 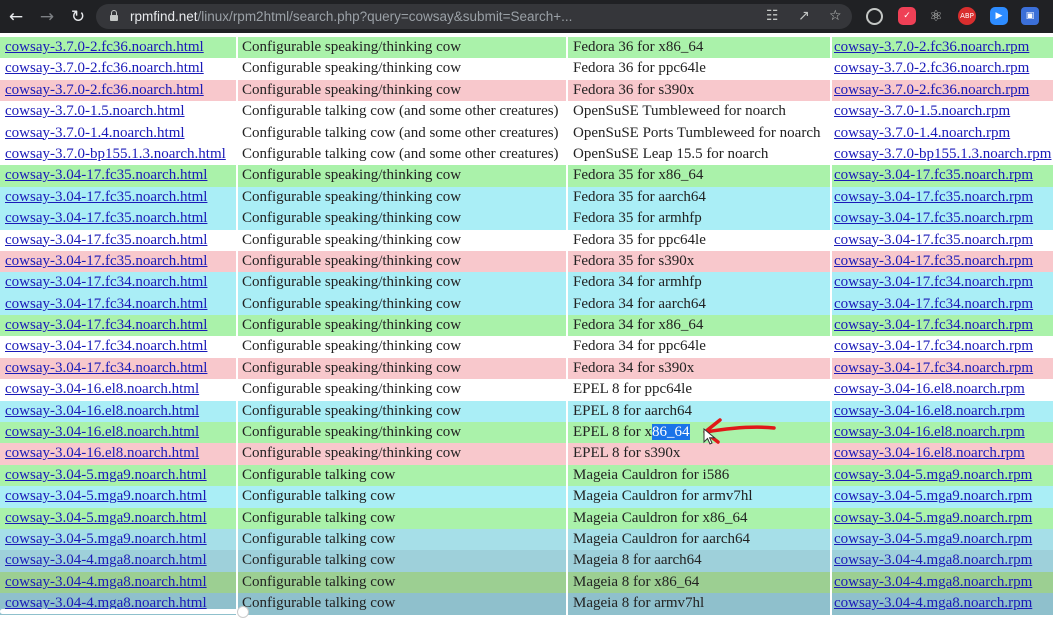 I want to click on package-description: Configurable talking cow, so click(x=319, y=496).